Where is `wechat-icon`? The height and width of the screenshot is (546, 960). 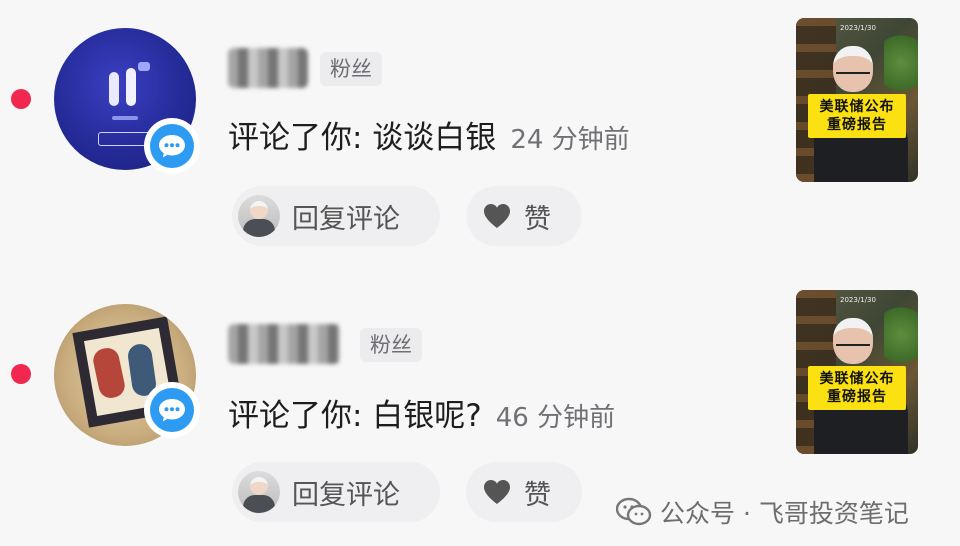 wechat-icon is located at coordinates (634, 511).